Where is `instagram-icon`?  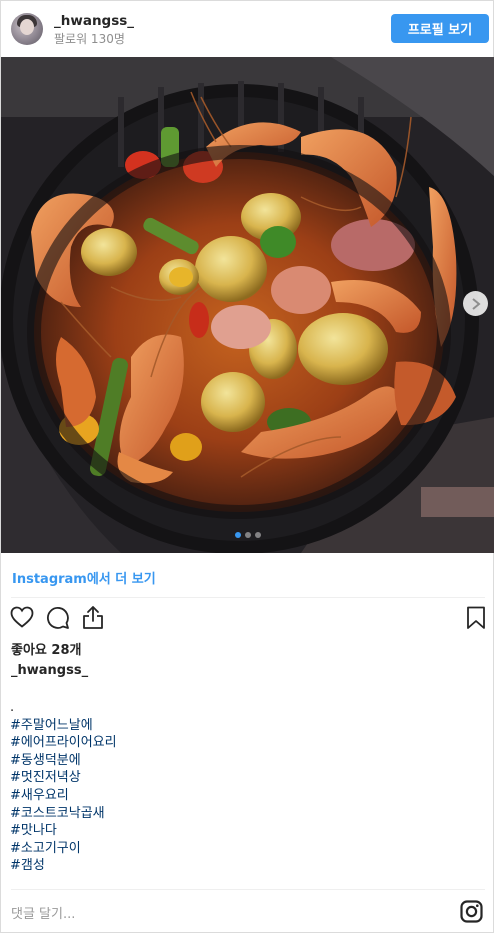 instagram-icon is located at coordinates (471, 911).